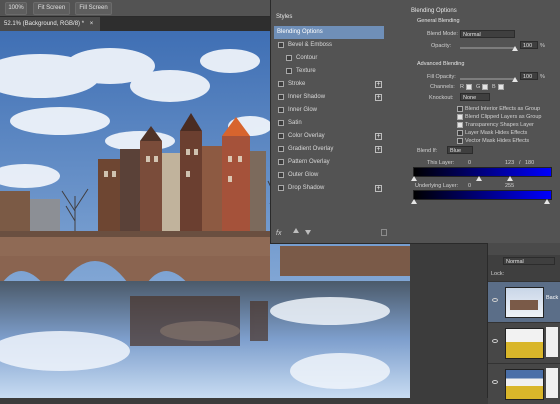 Image resolution: width=560 pixels, height=404 pixels. I want to click on fill-opacity-slider-knob, so click(515, 79).